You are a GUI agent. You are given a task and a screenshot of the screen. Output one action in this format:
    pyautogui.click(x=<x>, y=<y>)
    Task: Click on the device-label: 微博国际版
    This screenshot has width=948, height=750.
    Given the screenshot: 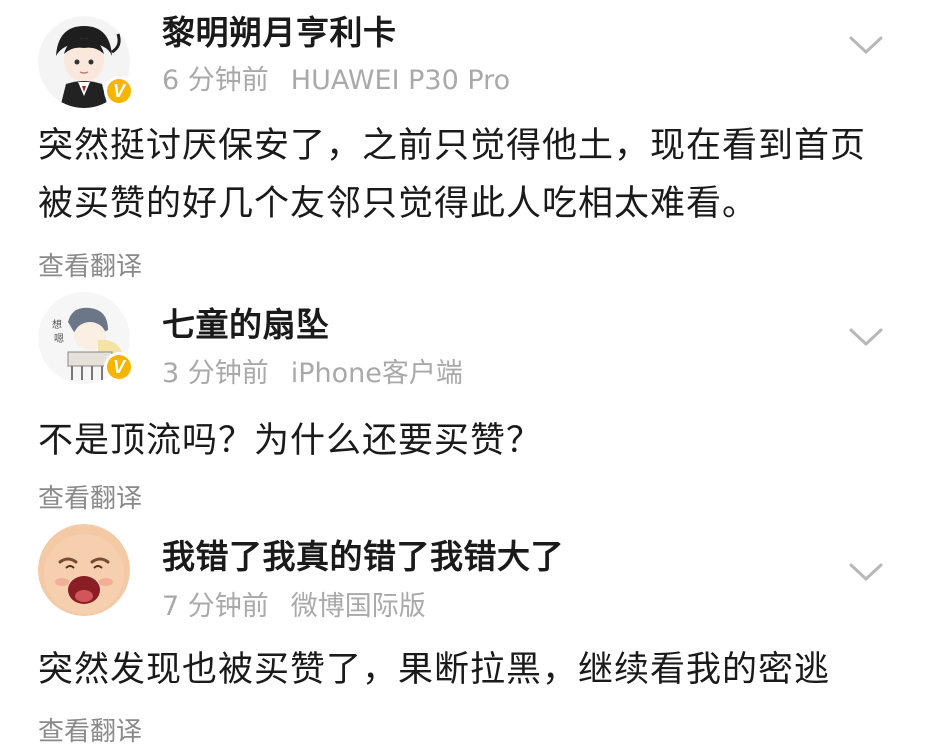 What is the action you would take?
    pyautogui.click(x=358, y=606)
    